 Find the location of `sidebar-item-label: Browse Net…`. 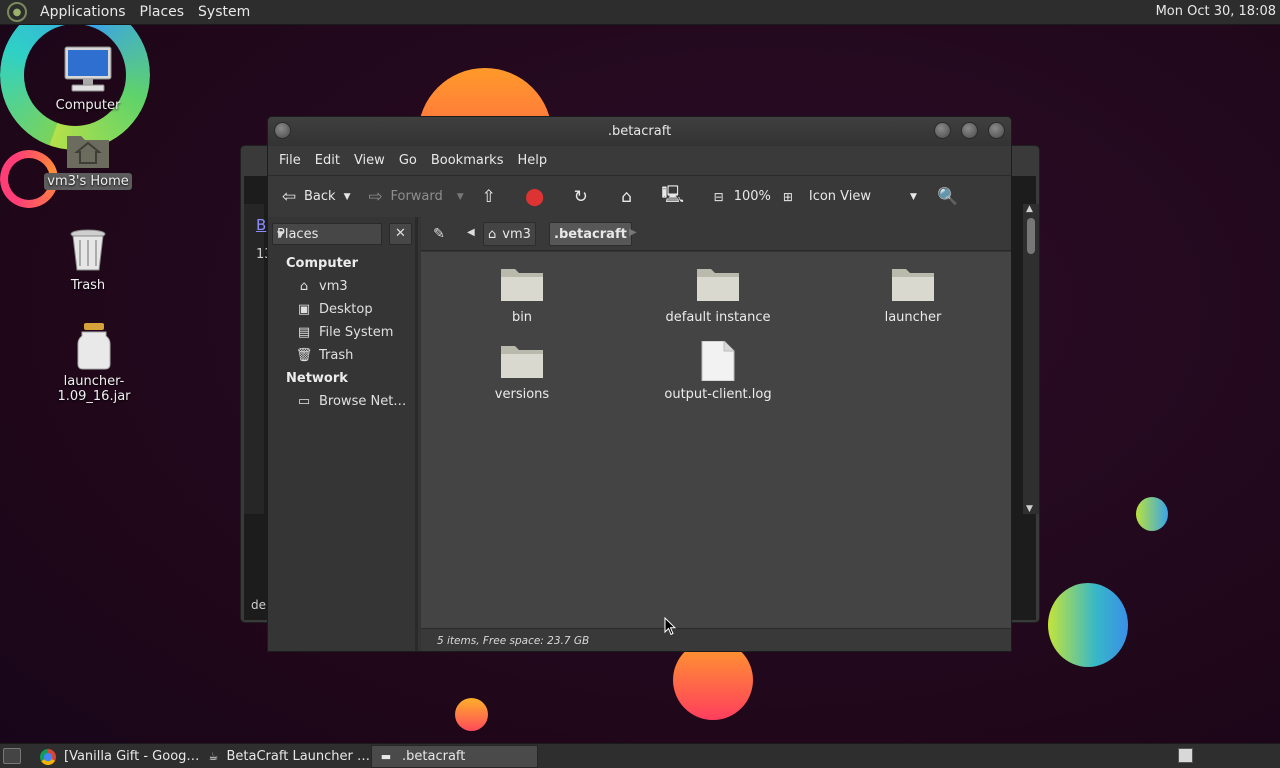

sidebar-item-label: Browse Net… is located at coordinates (363, 401).